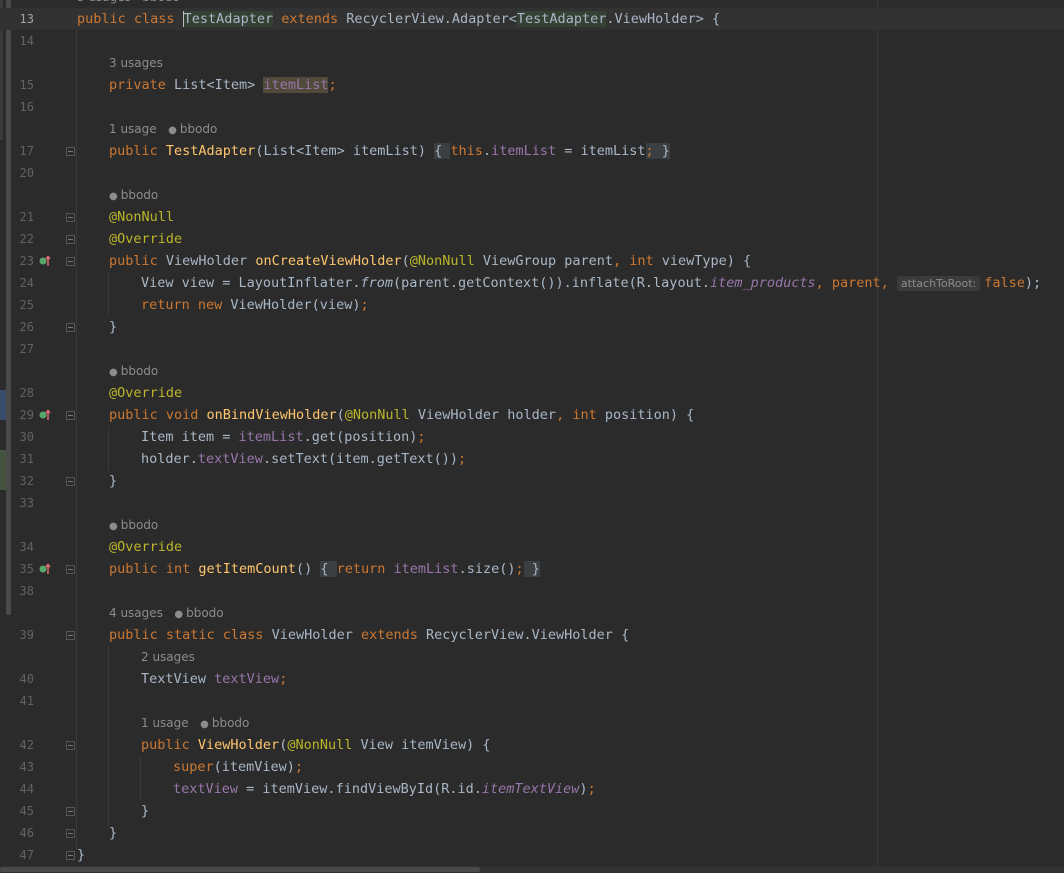 The width and height of the screenshot is (1064, 873). Describe the element at coordinates (532, 591) in the screenshot. I see `code-line: 38` at that location.